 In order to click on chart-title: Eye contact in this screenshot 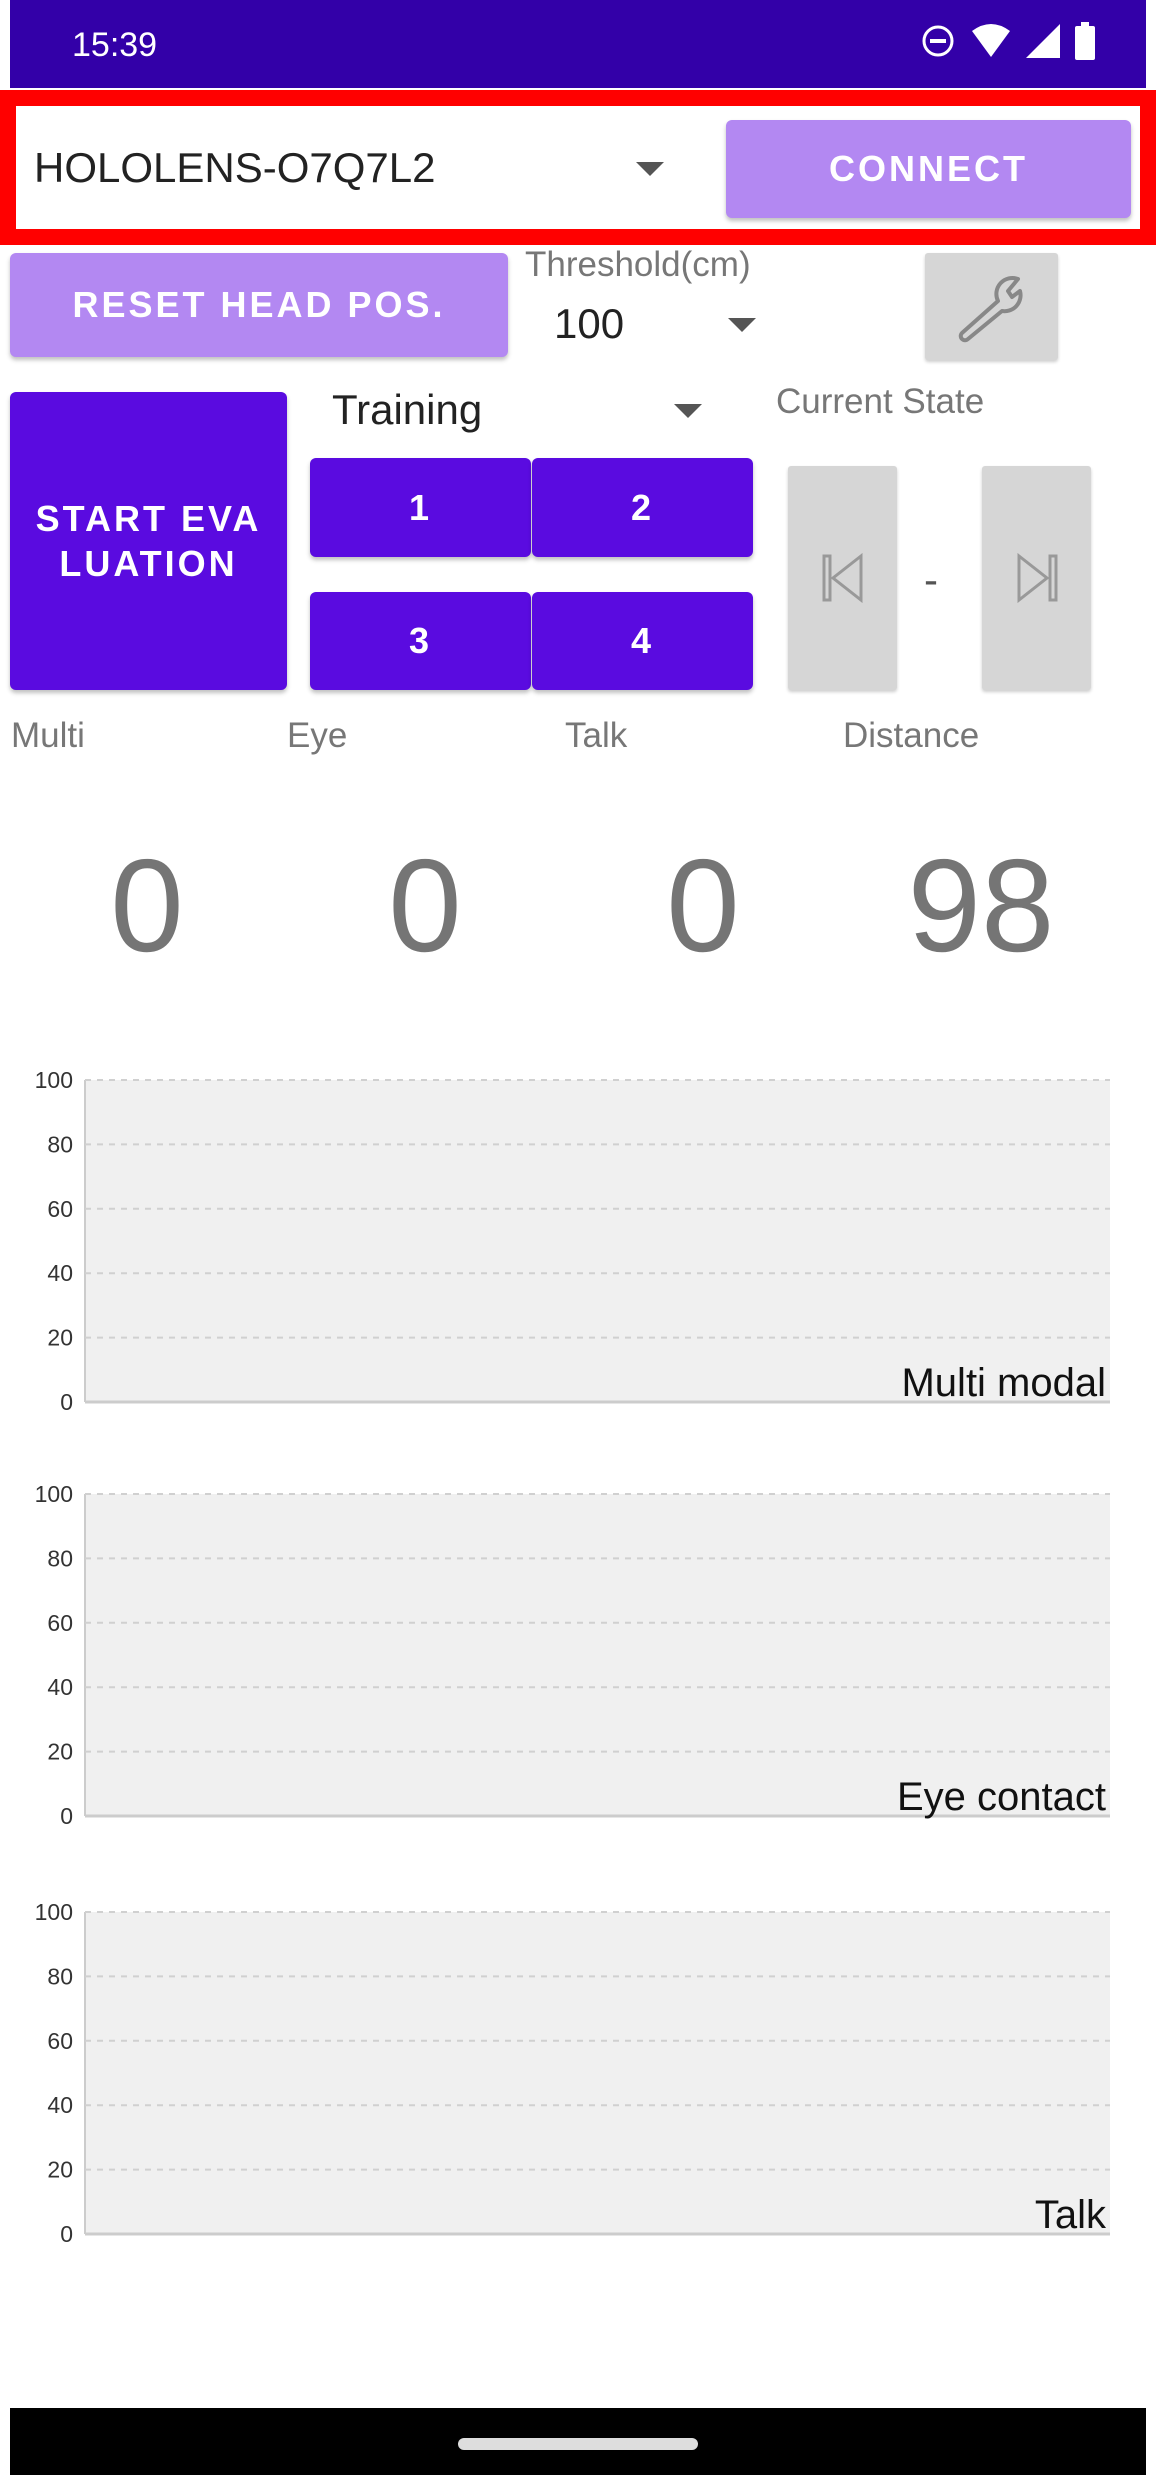, I will do `click(1001, 1797)`.